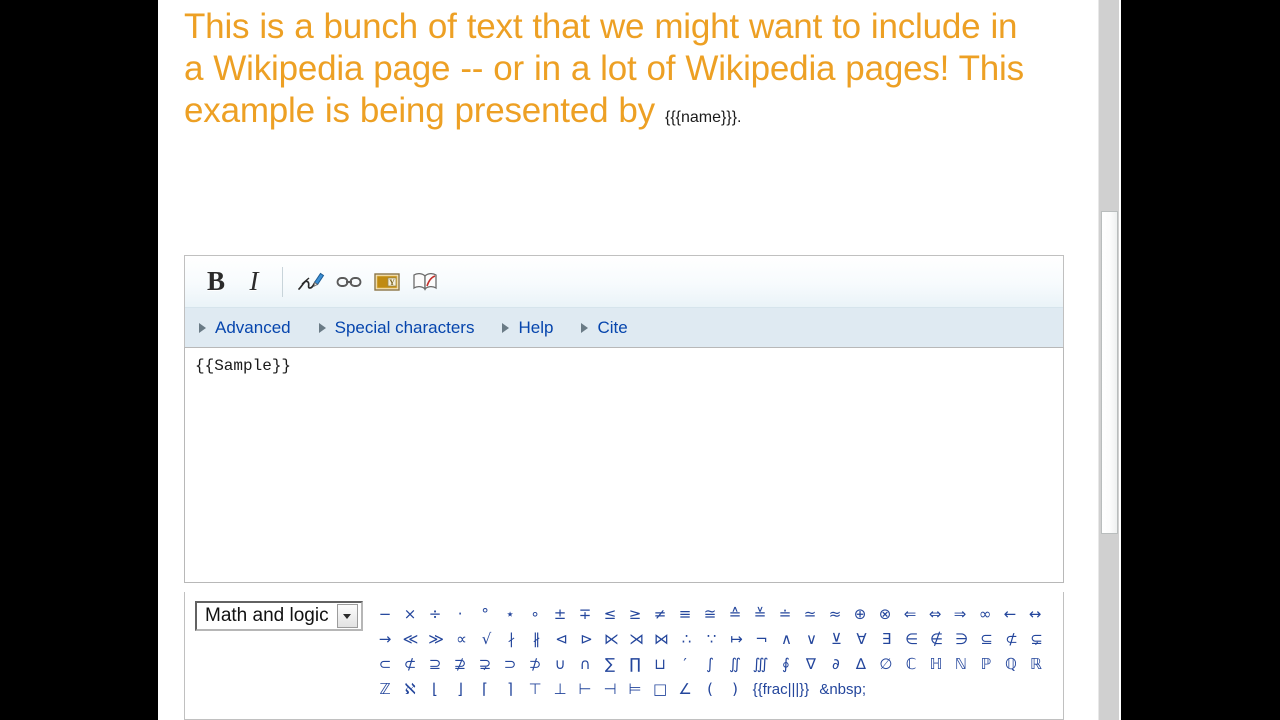 The image size is (1280, 720). I want to click on special-character-6: ∘, so click(535, 614).